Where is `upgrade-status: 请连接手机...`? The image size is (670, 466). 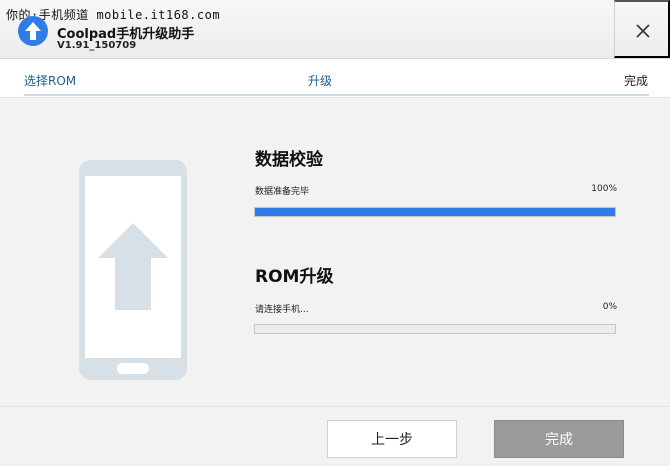 upgrade-status: 请连接手机... is located at coordinates (282, 310).